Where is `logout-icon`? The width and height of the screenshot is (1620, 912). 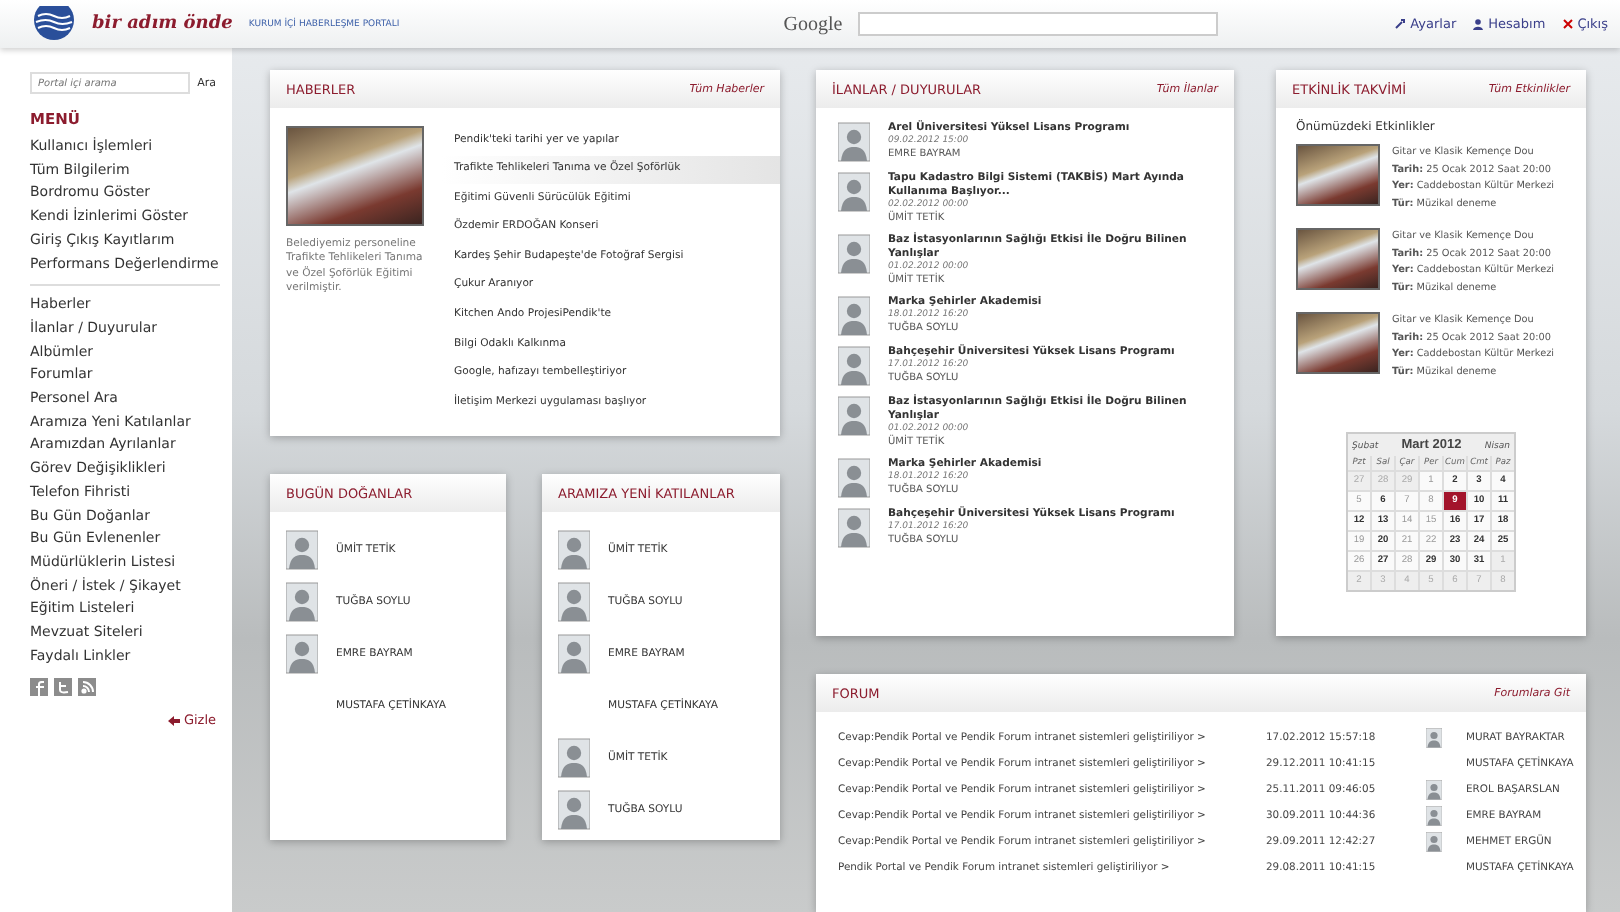 logout-icon is located at coordinates (1567, 24).